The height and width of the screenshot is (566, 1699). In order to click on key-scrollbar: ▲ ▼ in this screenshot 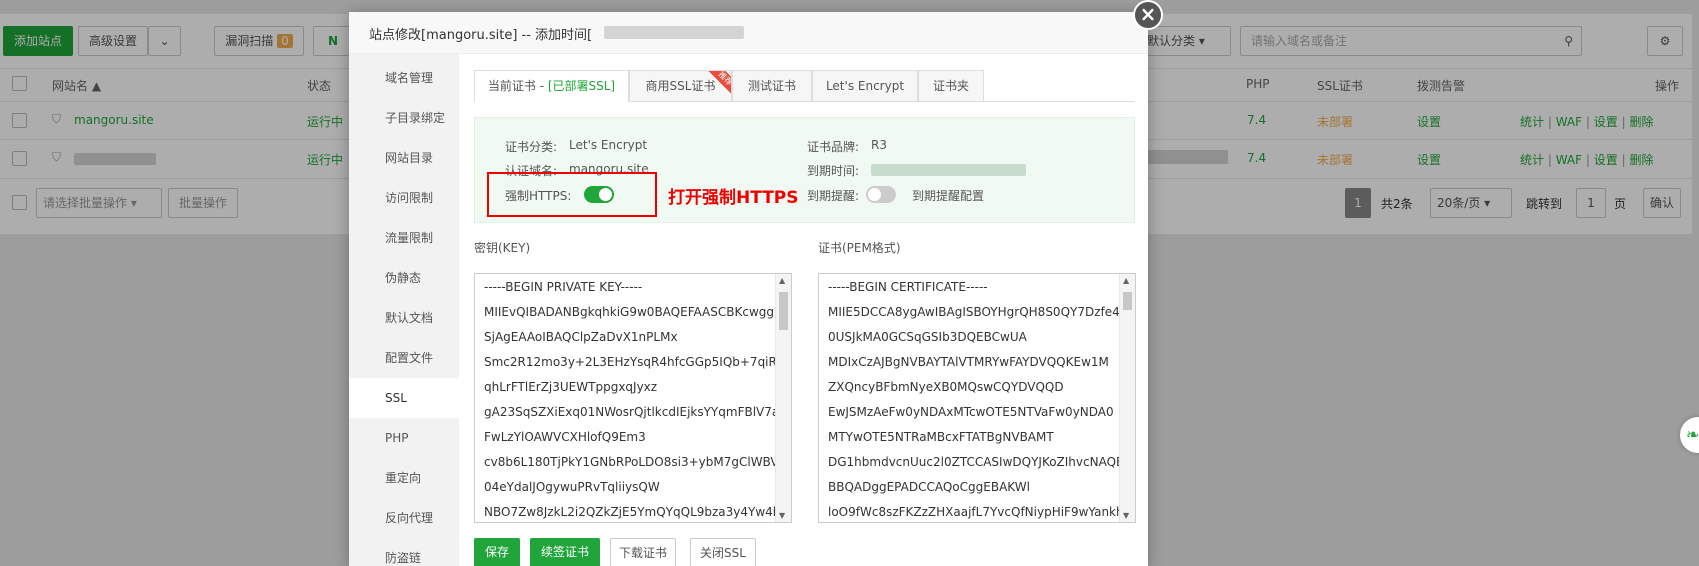, I will do `click(783, 398)`.